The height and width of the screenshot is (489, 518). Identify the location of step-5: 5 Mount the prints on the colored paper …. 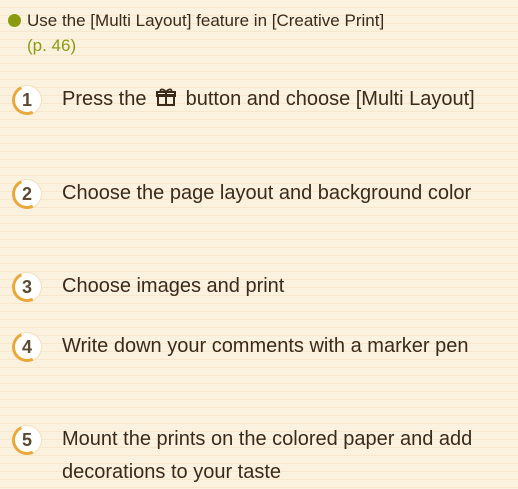
(259, 454).